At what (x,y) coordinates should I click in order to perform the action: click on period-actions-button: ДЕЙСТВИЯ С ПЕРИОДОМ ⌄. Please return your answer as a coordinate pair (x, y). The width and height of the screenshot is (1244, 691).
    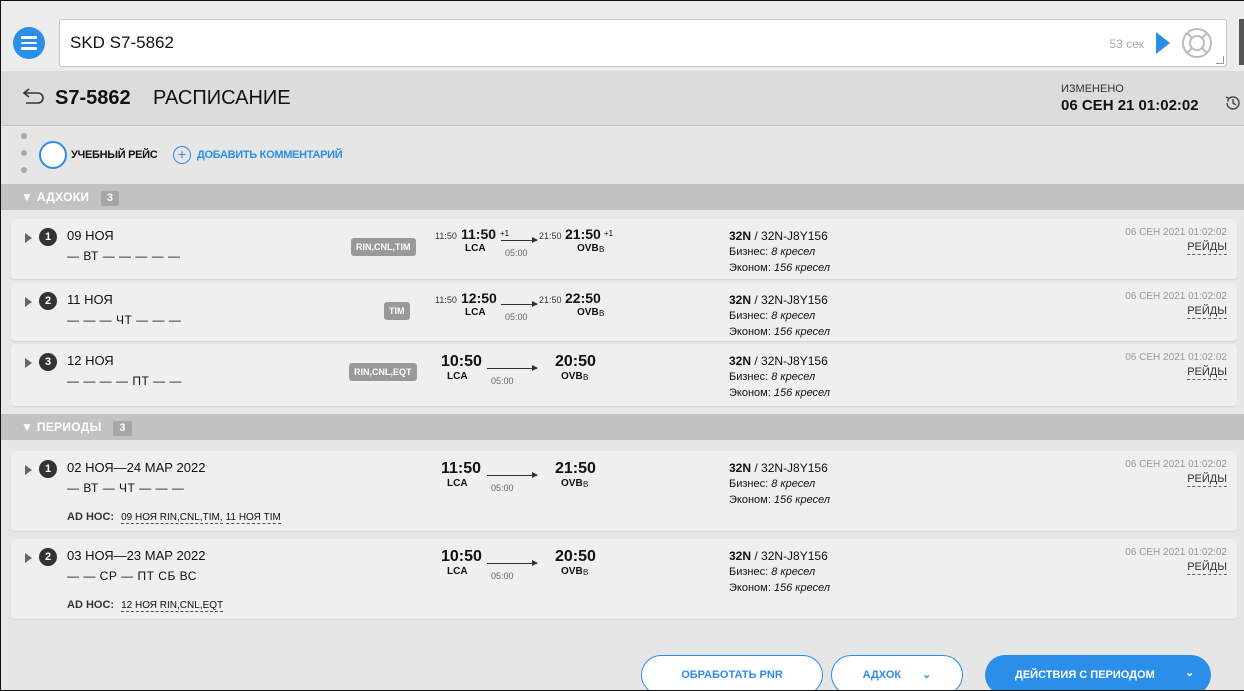
    Looking at the image, I should click on (1098, 672).